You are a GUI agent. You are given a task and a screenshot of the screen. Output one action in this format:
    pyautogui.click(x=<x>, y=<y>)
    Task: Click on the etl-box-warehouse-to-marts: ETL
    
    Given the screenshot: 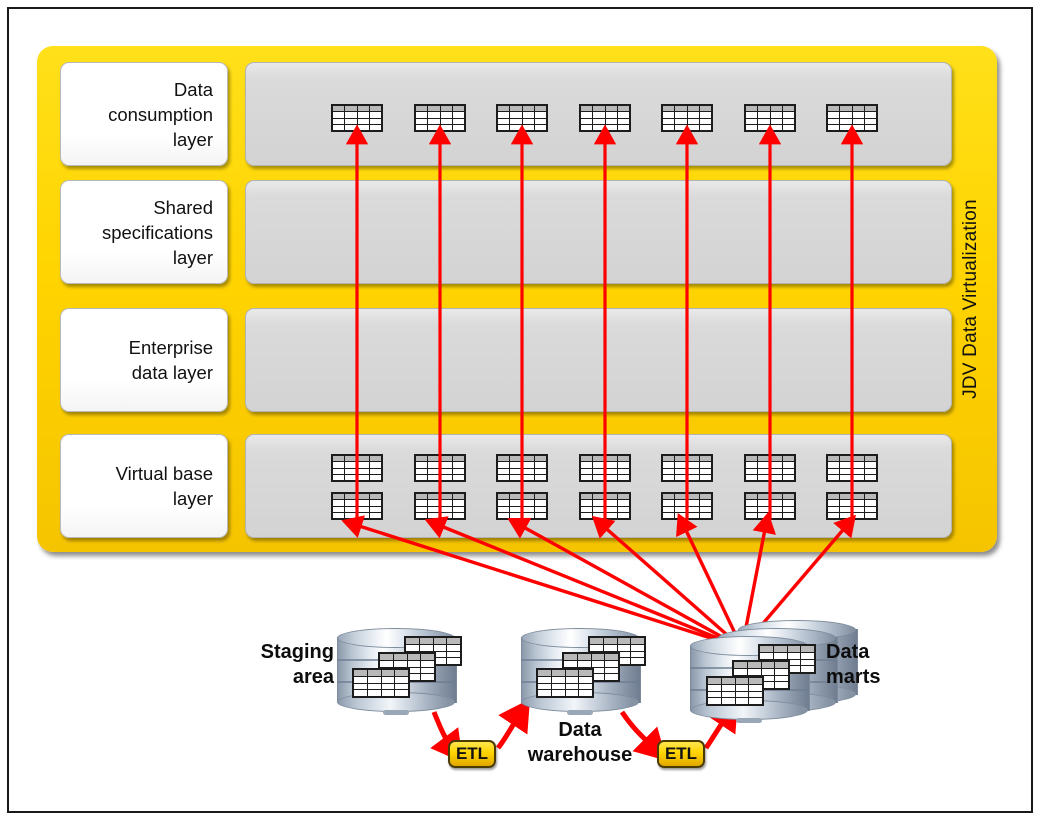 What is the action you would take?
    pyautogui.click(x=681, y=754)
    